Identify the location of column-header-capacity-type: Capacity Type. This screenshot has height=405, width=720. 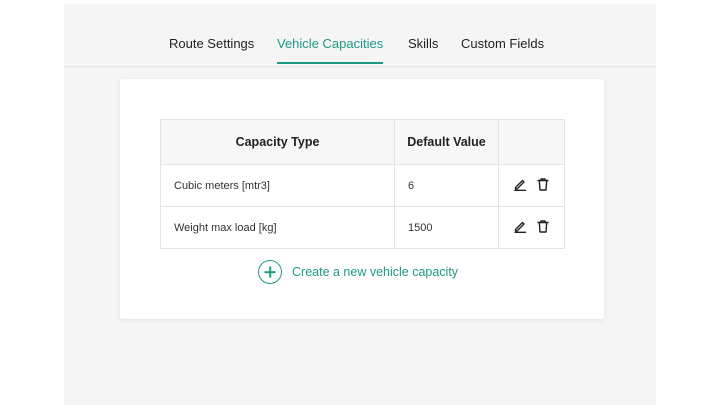
(277, 142).